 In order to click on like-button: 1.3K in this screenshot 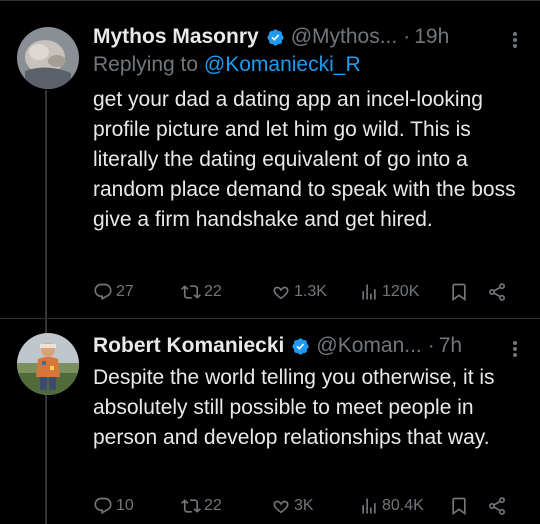, I will do `click(299, 292)`.